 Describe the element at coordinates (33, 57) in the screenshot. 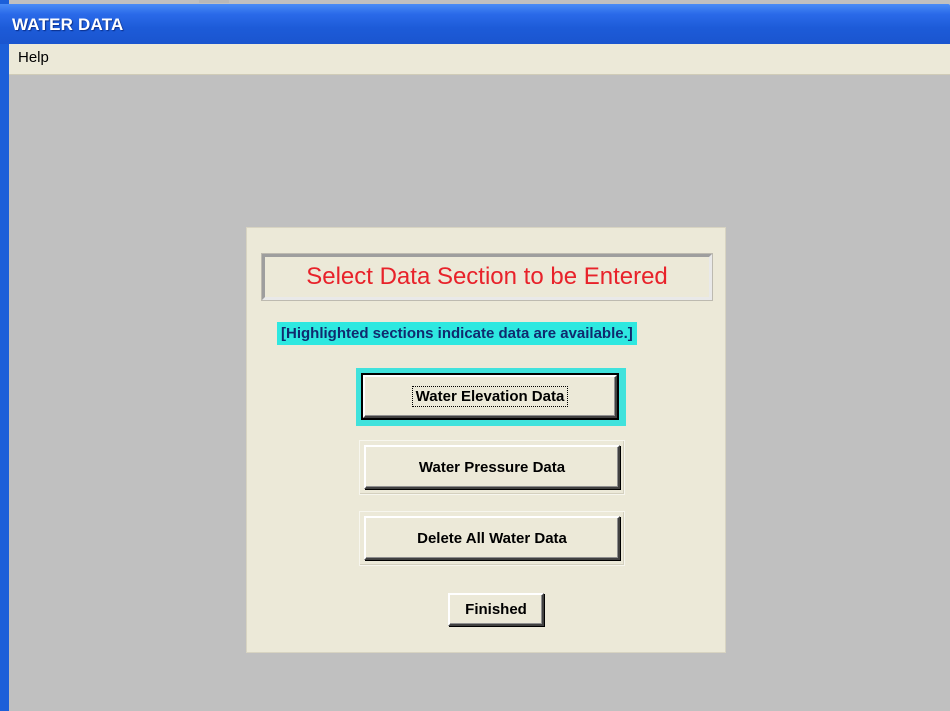

I see `menu-item-help: Help` at that location.